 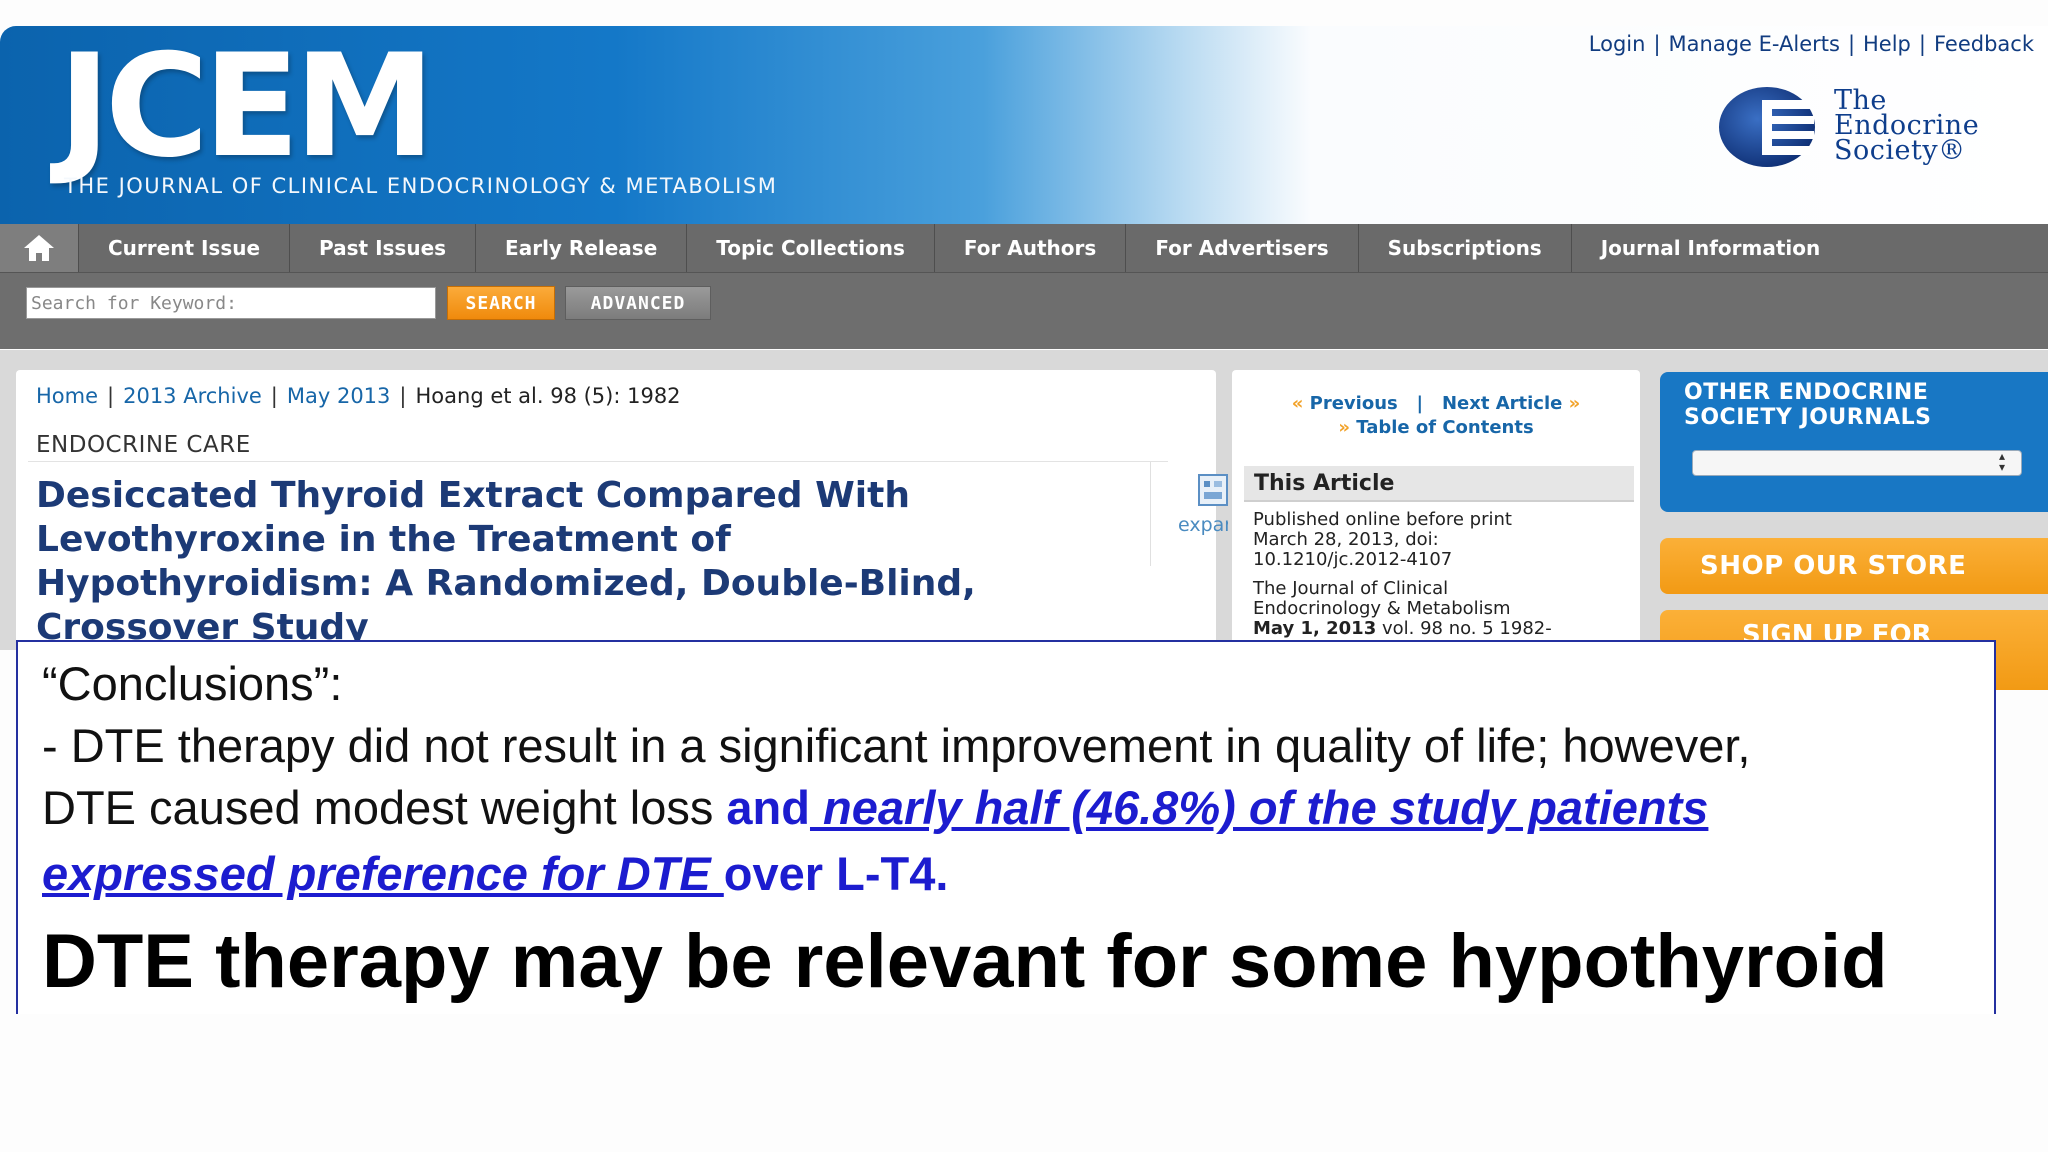 I want to click on section-divider, so click(x=598, y=461).